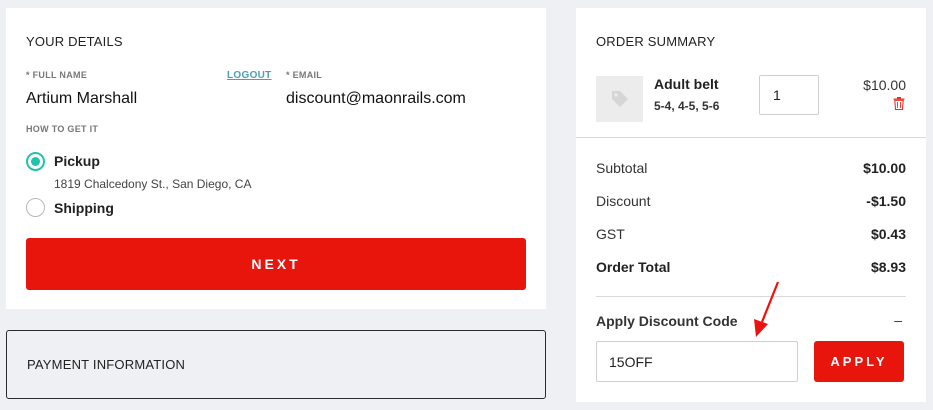 This screenshot has height=410, width=933. What do you see at coordinates (623, 201) in the screenshot?
I see `discount-label: Discount` at bounding box center [623, 201].